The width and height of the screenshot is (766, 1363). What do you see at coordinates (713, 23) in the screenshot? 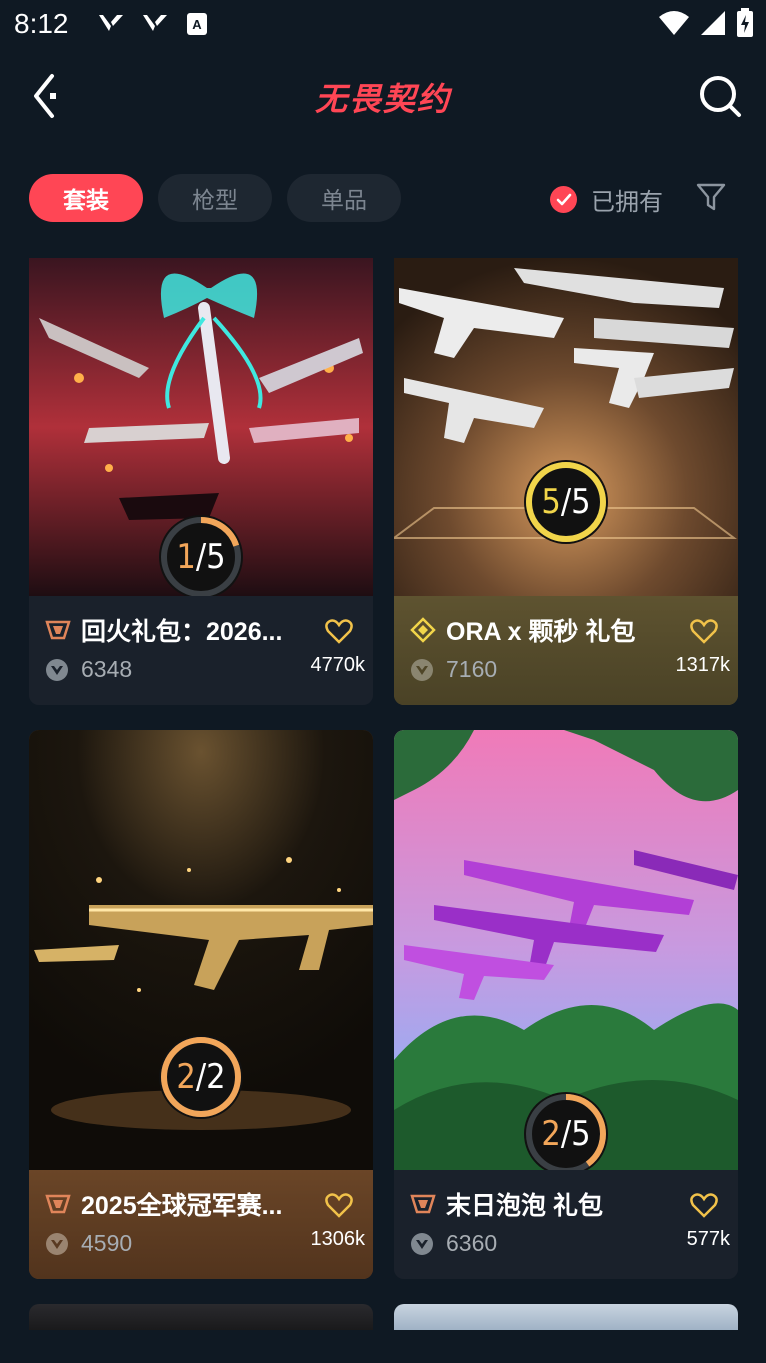
I see `signal-icon` at bounding box center [713, 23].